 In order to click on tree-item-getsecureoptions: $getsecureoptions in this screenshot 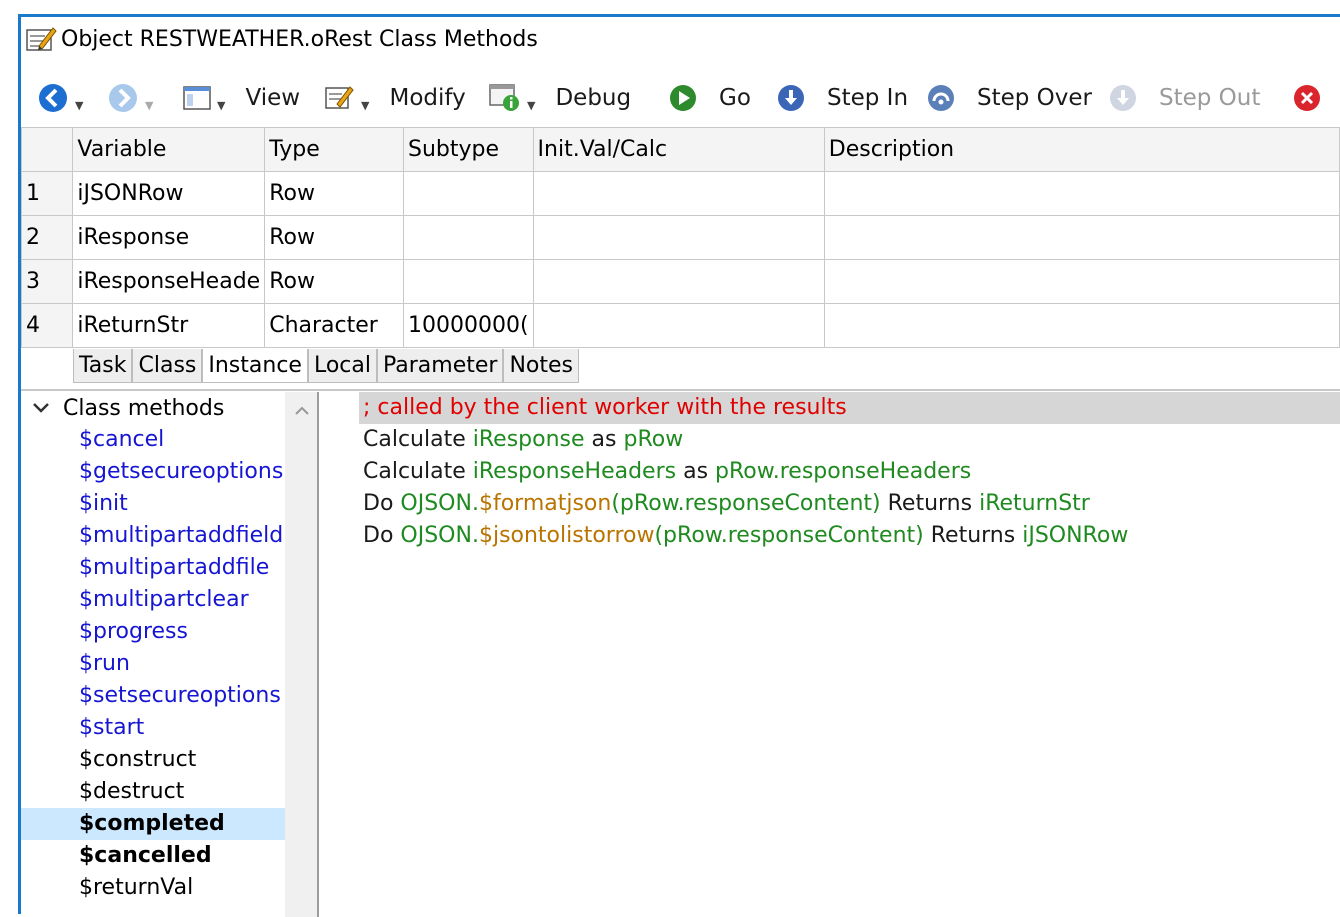, I will do `click(162, 472)`.